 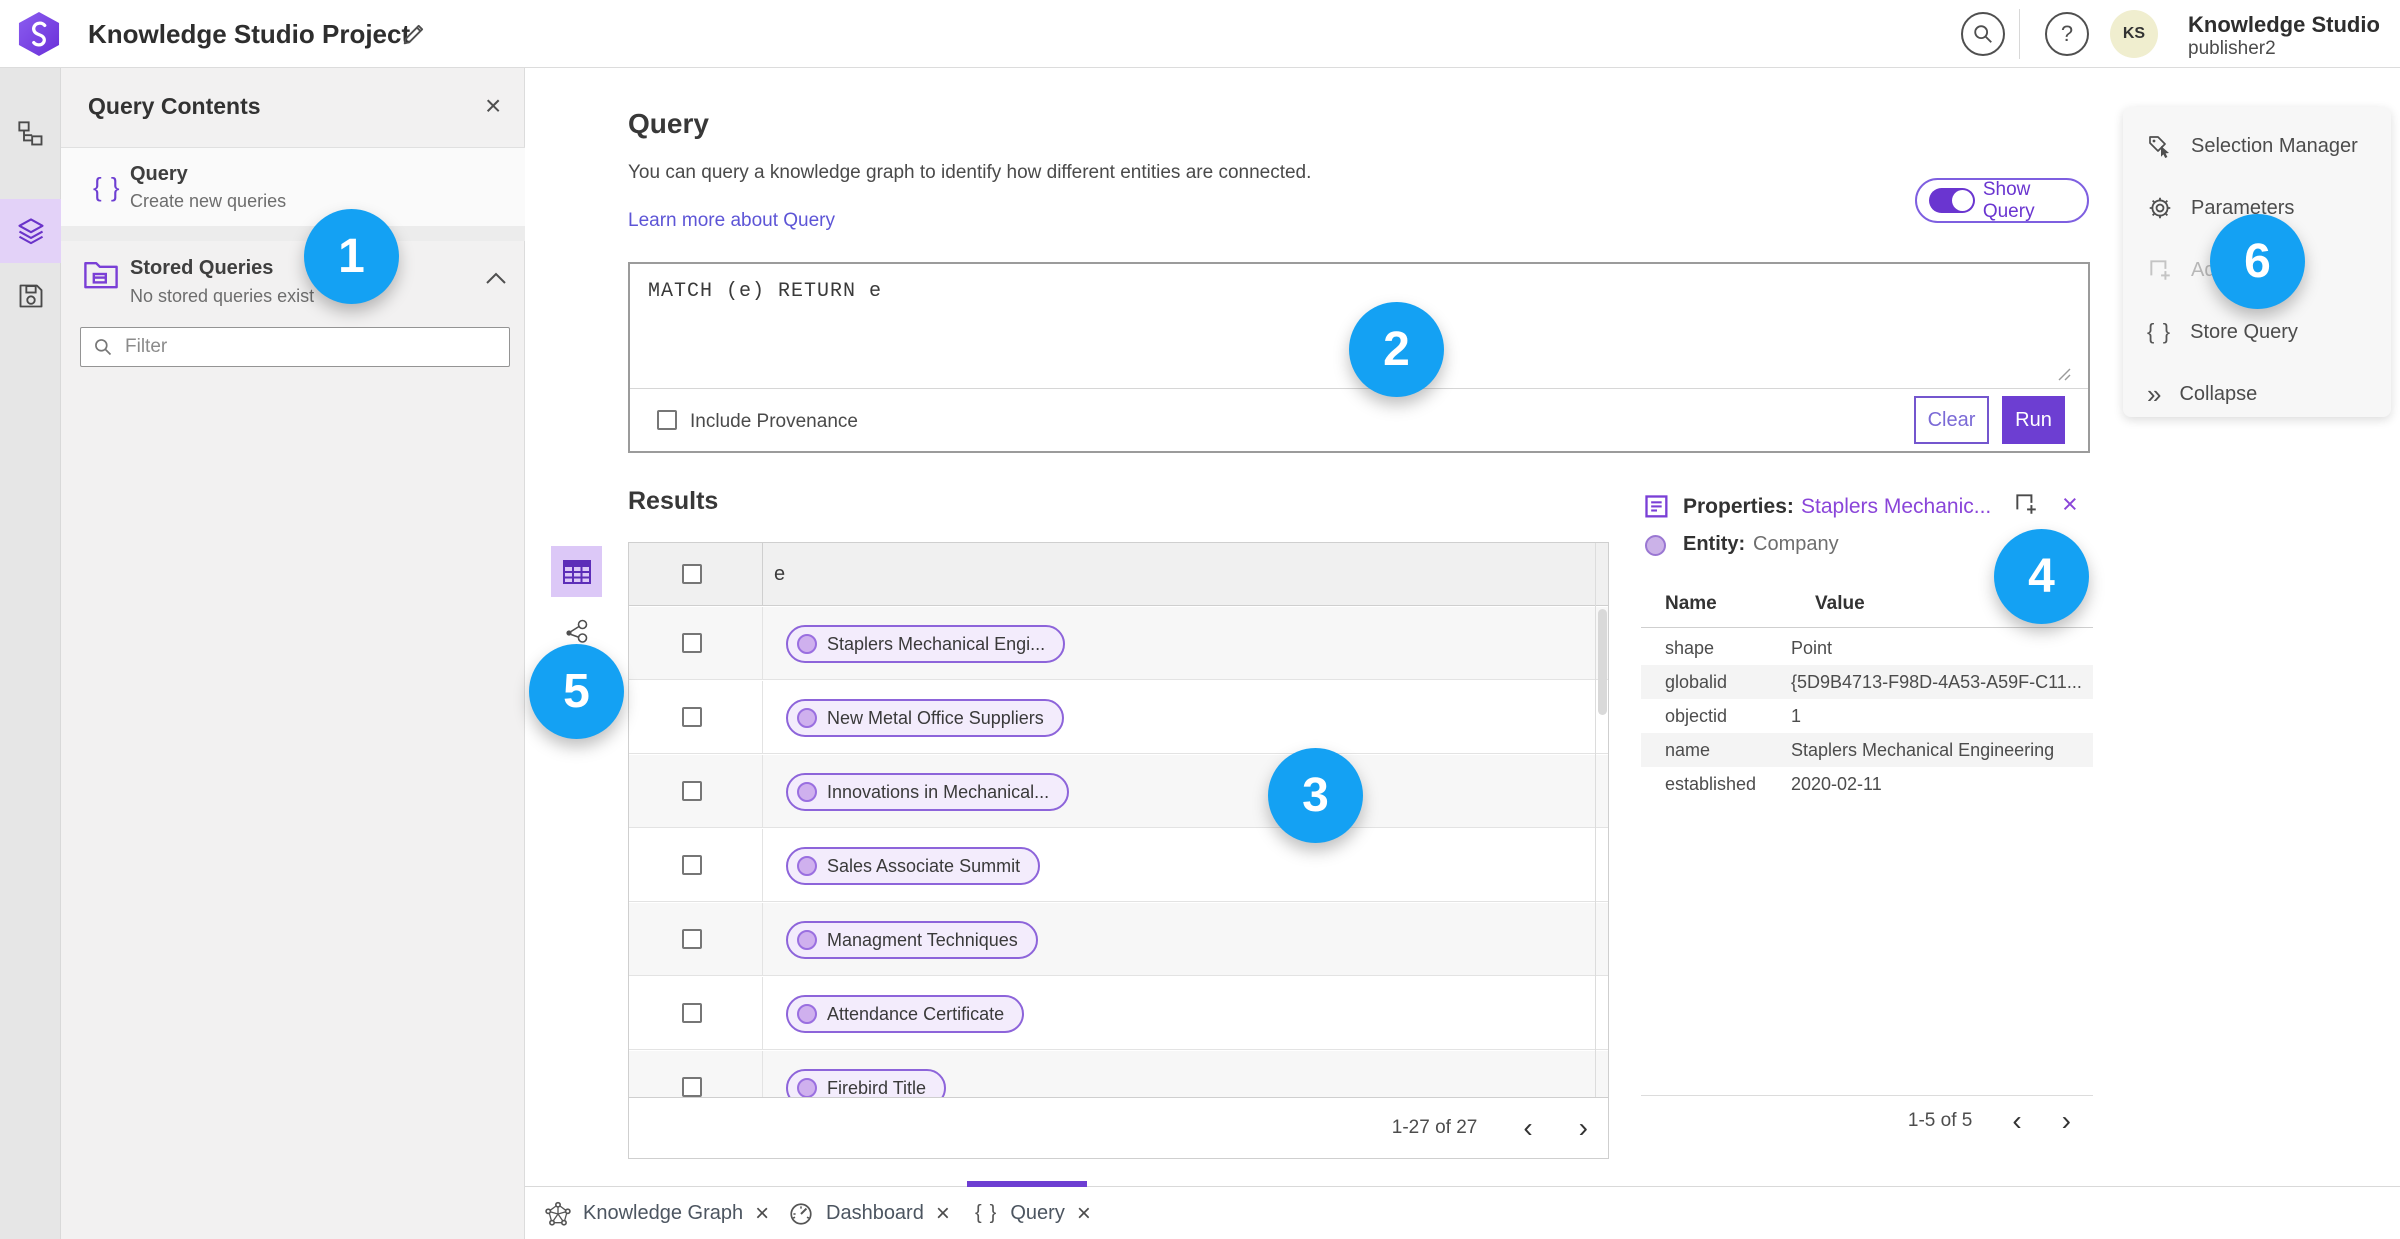 What do you see at coordinates (924, 865) in the screenshot?
I see `entity-pill-label: Sales Associate Summit` at bounding box center [924, 865].